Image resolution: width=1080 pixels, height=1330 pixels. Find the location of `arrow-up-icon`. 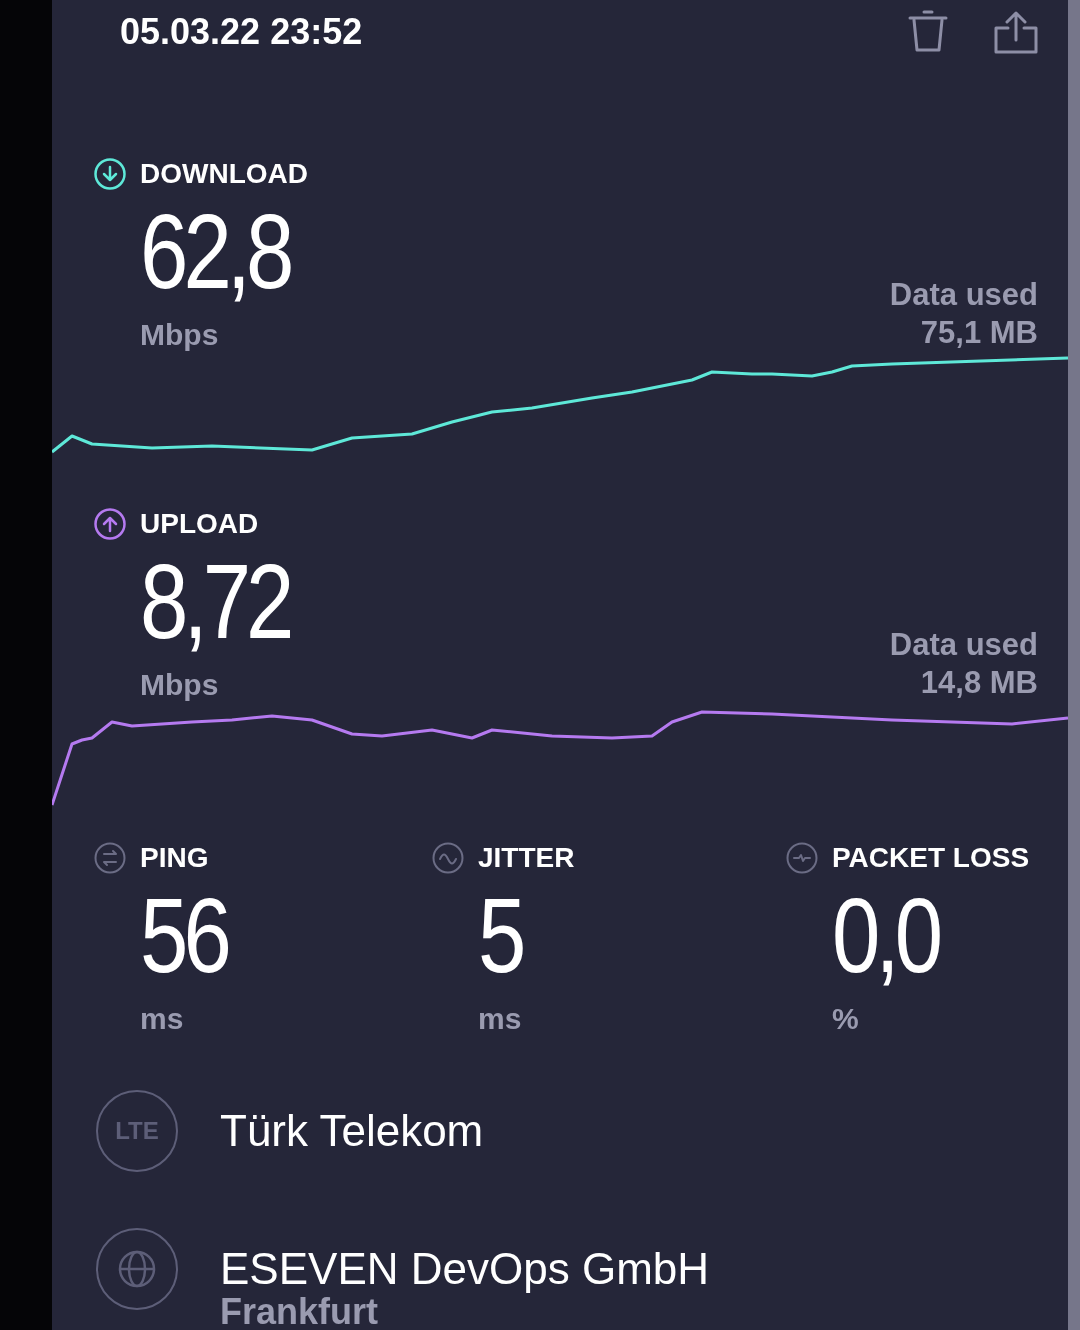

arrow-up-icon is located at coordinates (110, 524).